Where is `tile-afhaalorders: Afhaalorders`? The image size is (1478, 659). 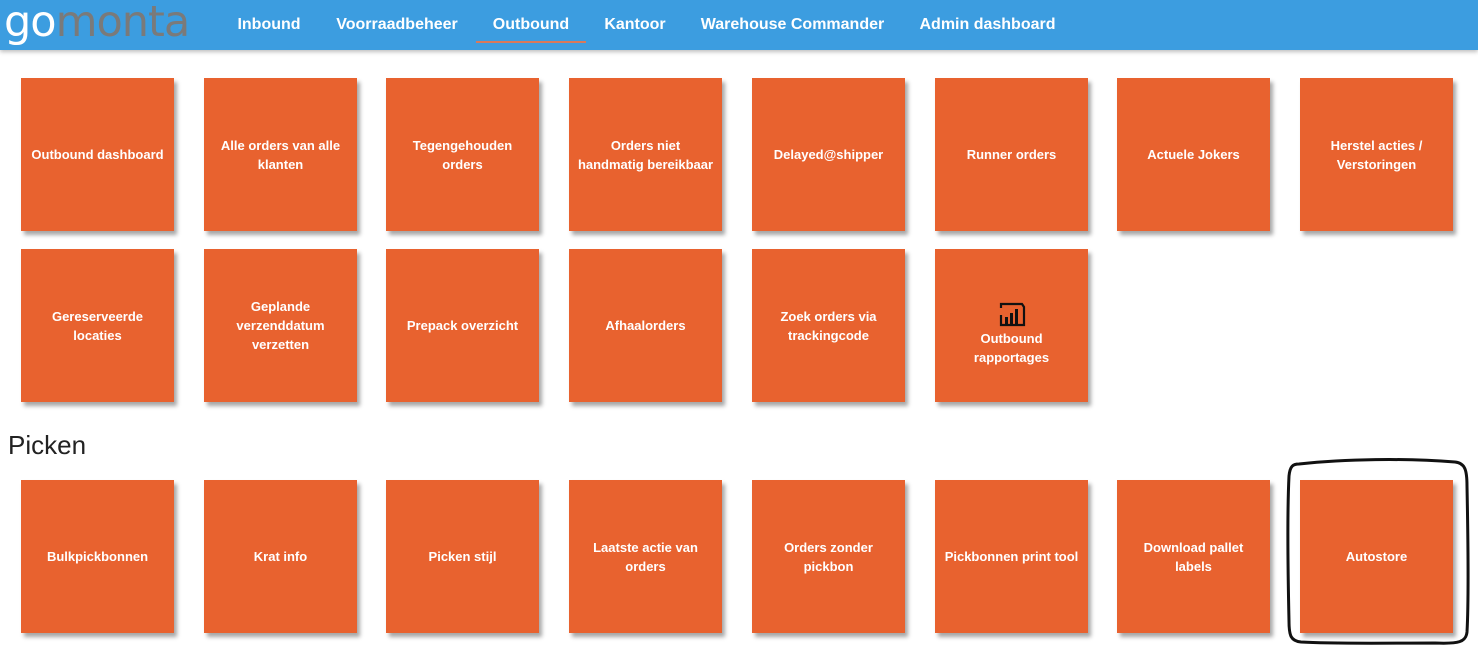
tile-afhaalorders: Afhaalorders is located at coordinates (645, 325).